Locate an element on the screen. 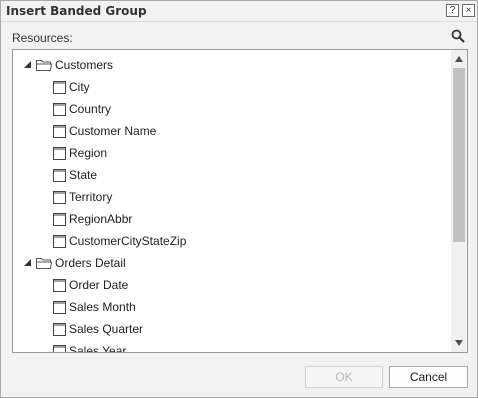 The width and height of the screenshot is (478, 398). close-button: × is located at coordinates (468, 10).